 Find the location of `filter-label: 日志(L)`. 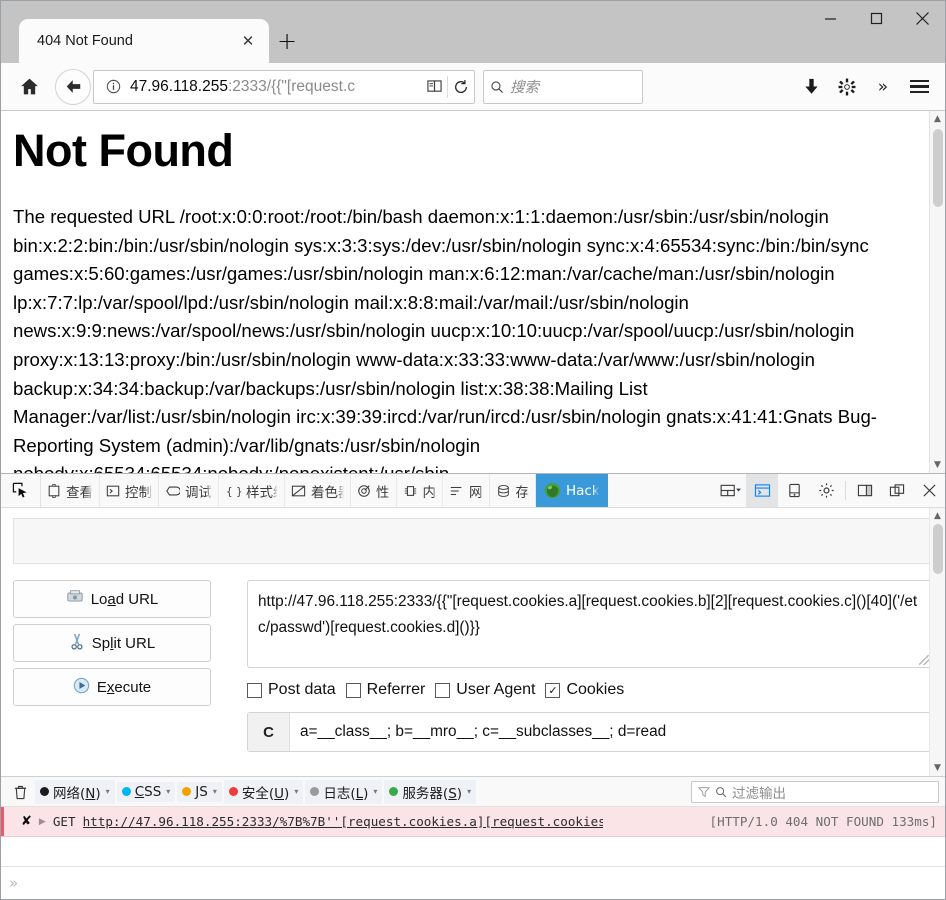

filter-label: 日志(L) is located at coordinates (346, 793).